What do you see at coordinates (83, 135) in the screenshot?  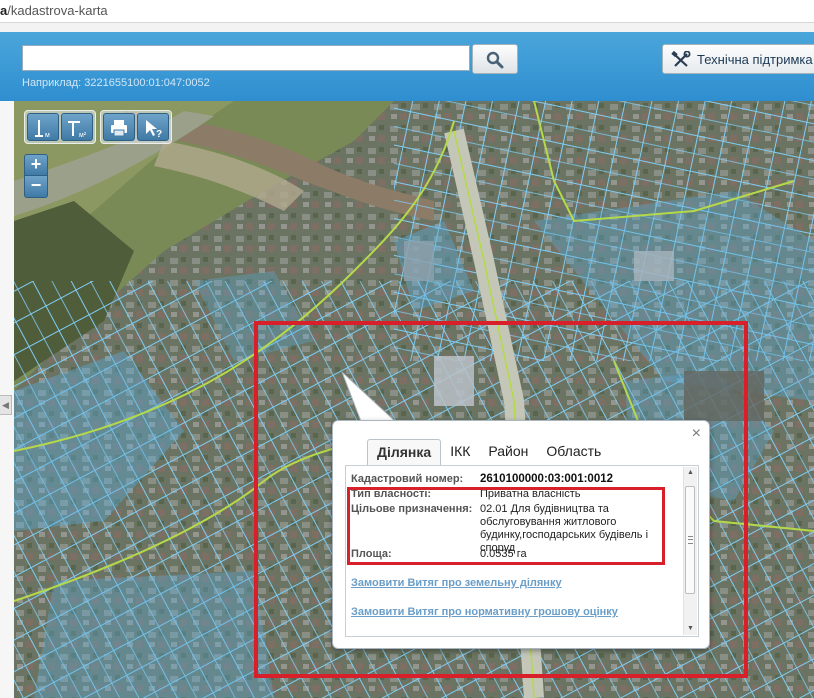 I see `svg-text: м²` at bounding box center [83, 135].